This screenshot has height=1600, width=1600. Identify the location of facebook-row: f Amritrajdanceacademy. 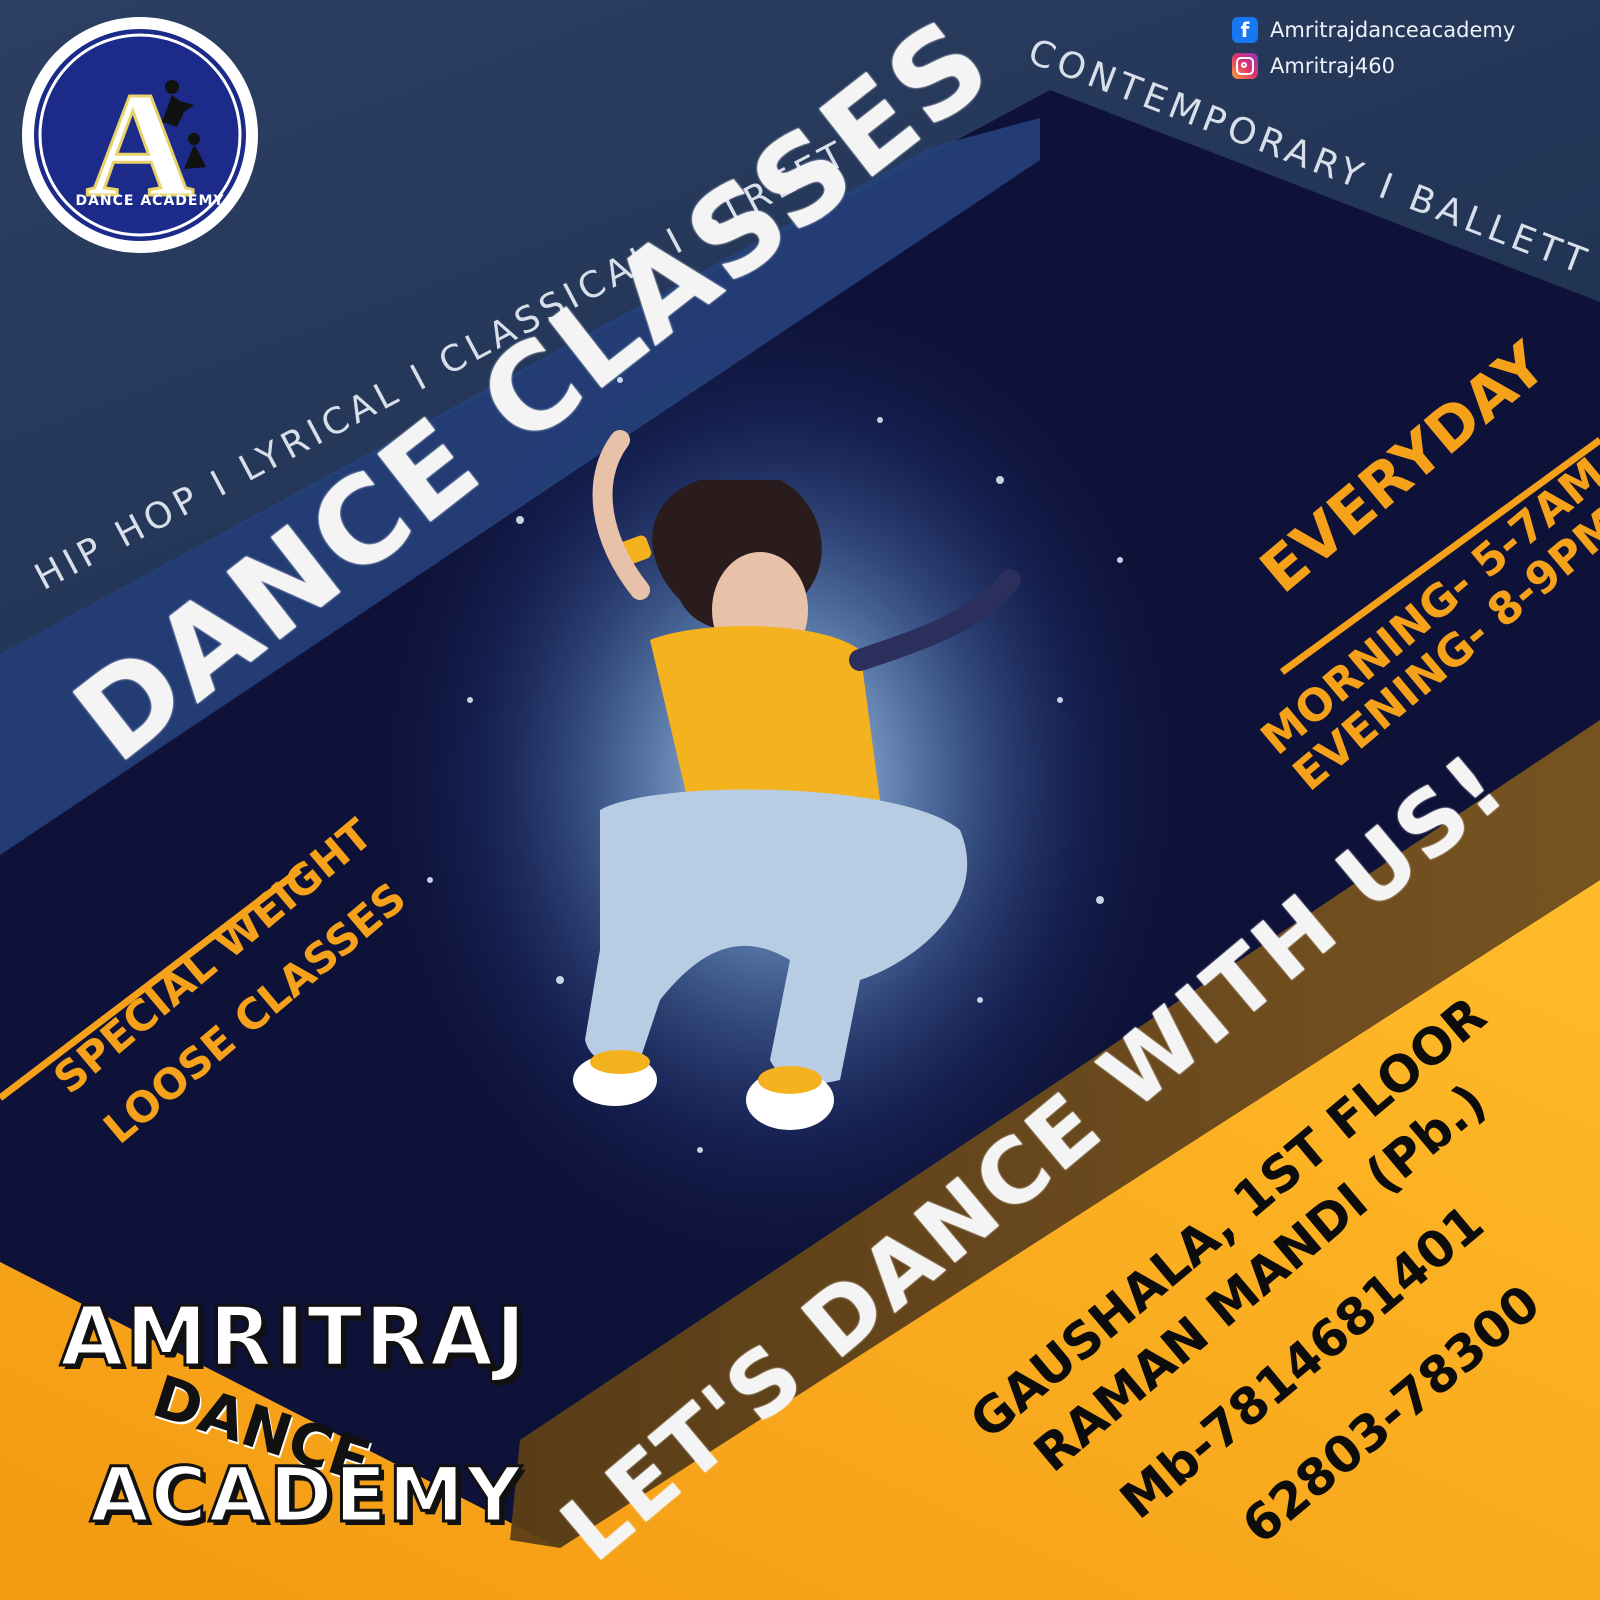
(1373, 30).